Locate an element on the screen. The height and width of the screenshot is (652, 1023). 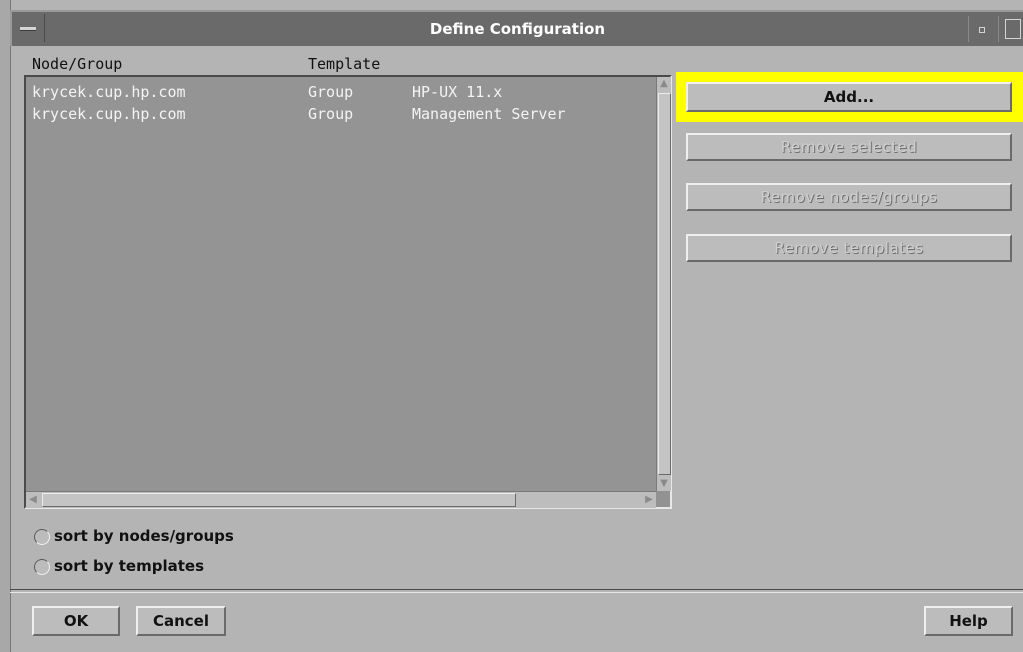
ok-button: OK is located at coordinates (76, 621).